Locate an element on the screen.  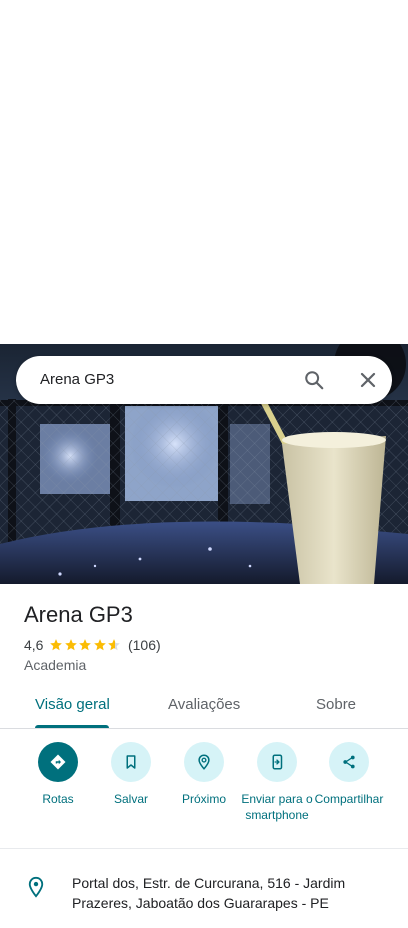
place-category: Academia is located at coordinates (55, 665).